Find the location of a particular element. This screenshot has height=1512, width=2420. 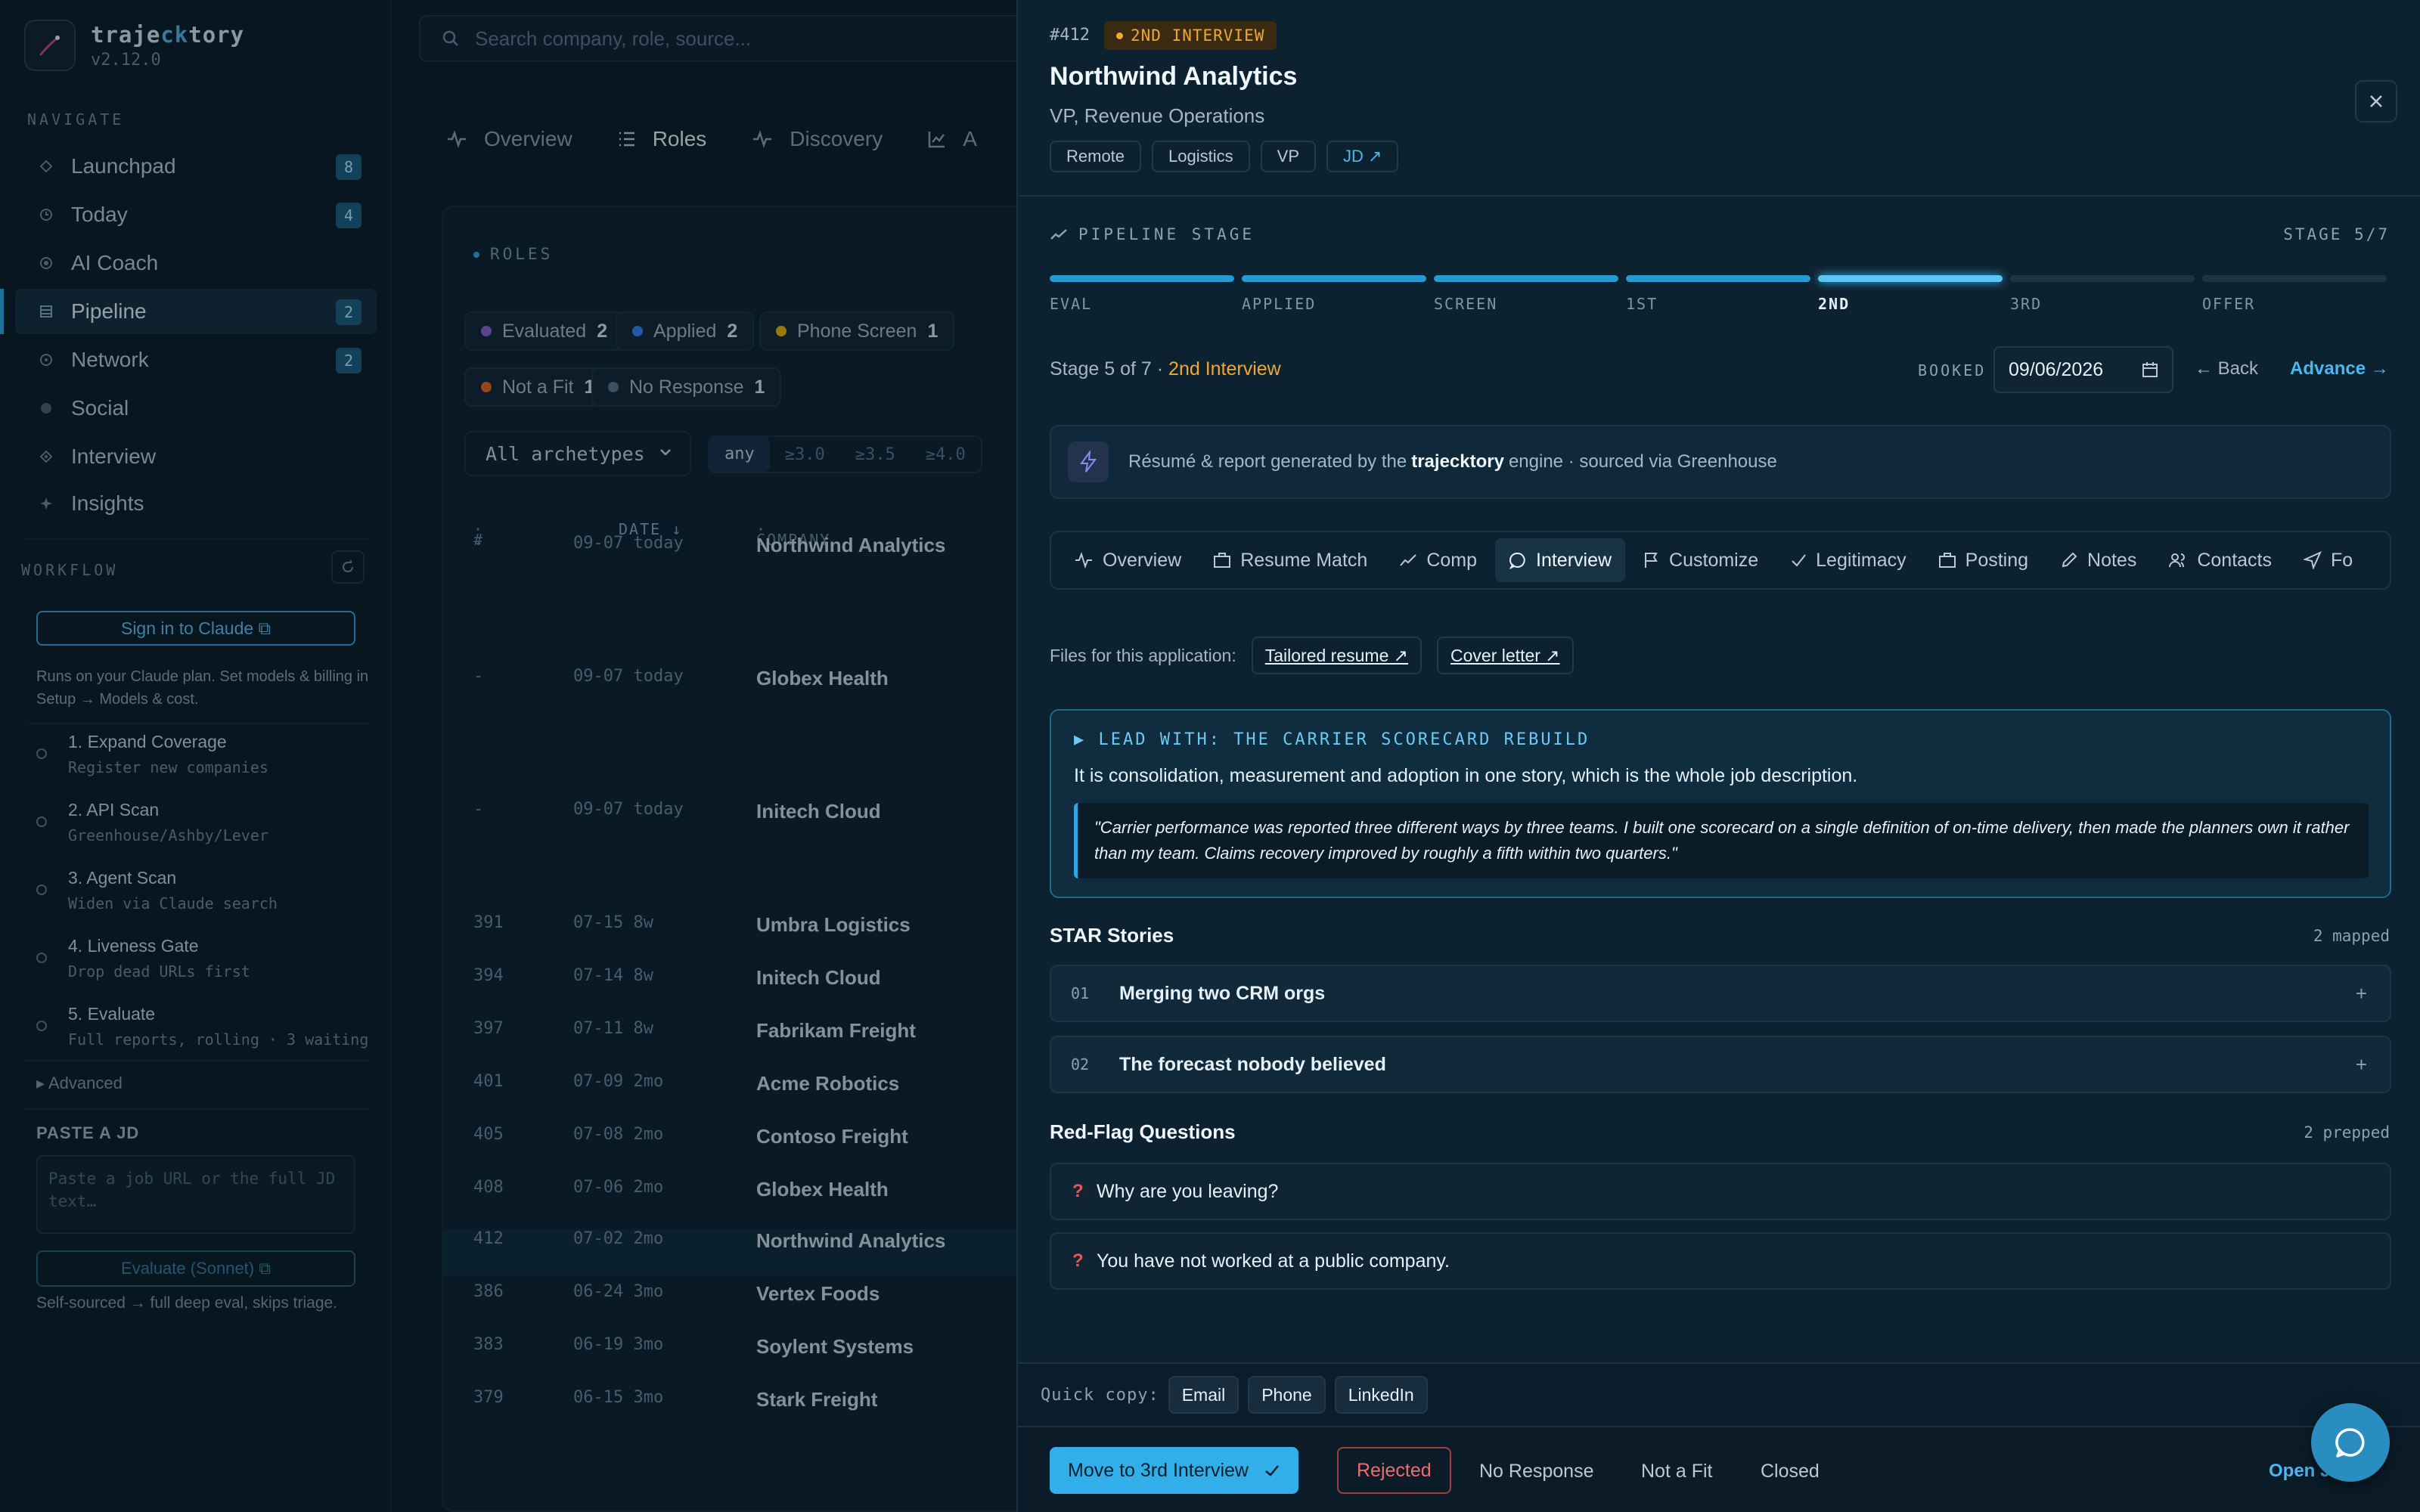

filter-chip-phone-screen: Phone Screen 1 is located at coordinates (857, 331).